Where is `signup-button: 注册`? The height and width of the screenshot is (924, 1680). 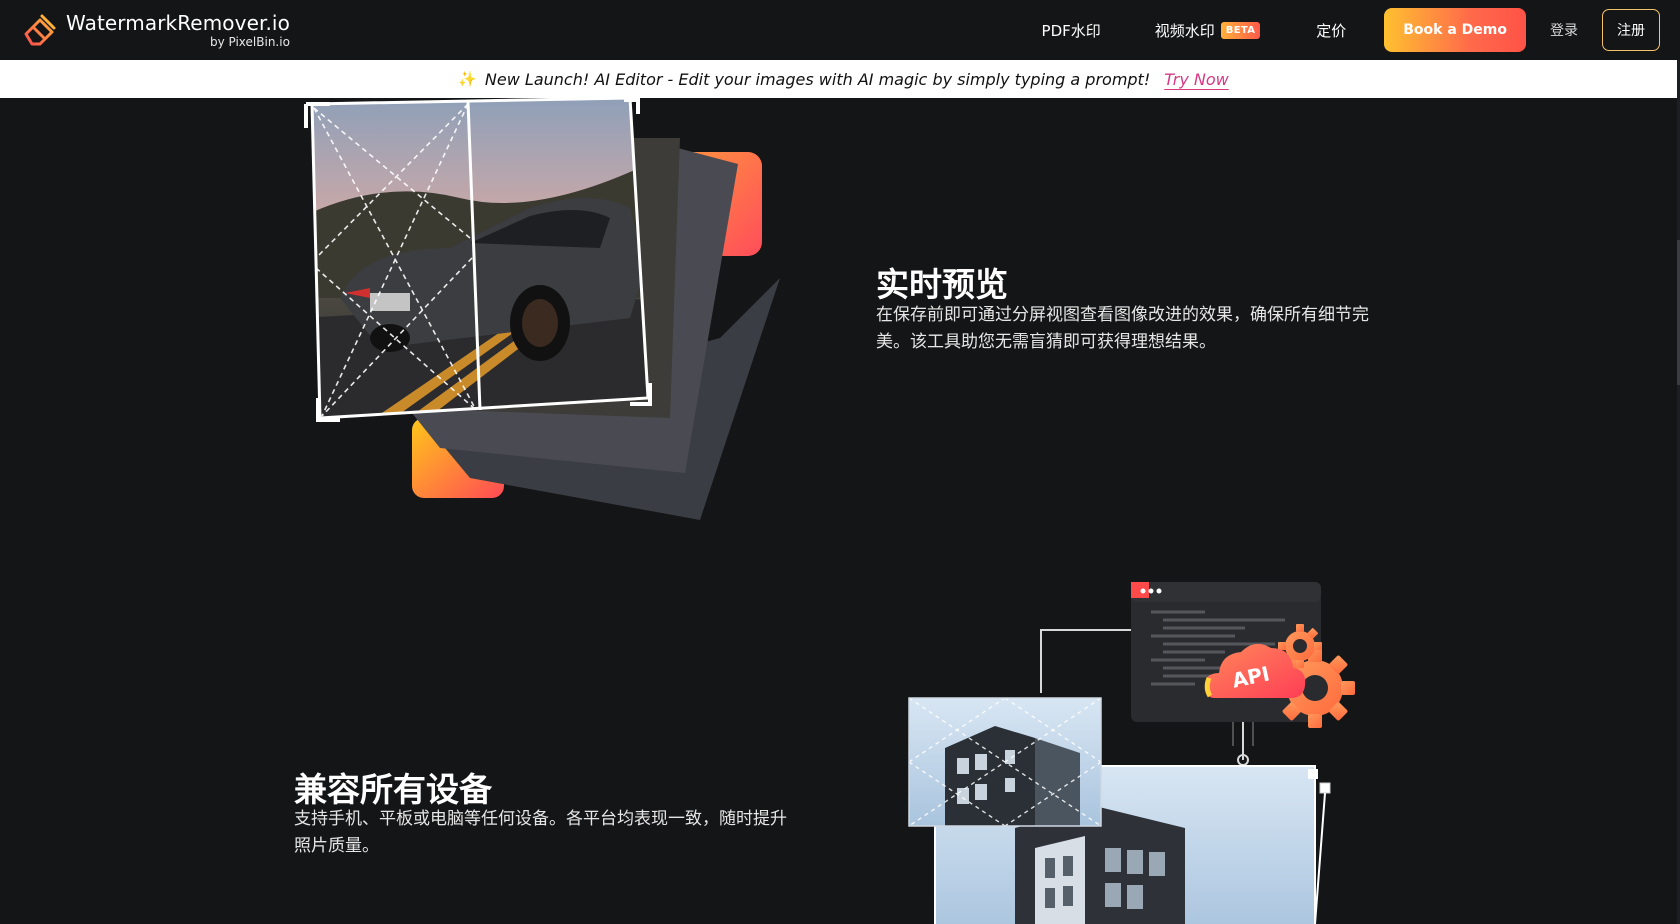 signup-button: 注册 is located at coordinates (1631, 30).